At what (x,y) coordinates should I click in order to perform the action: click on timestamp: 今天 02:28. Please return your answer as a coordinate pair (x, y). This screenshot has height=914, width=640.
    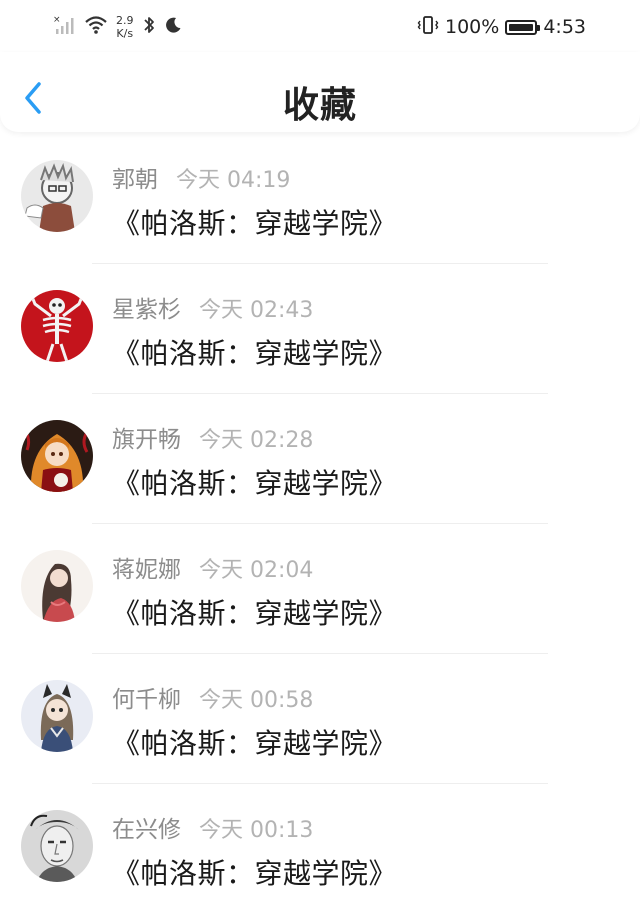
    Looking at the image, I should click on (256, 440).